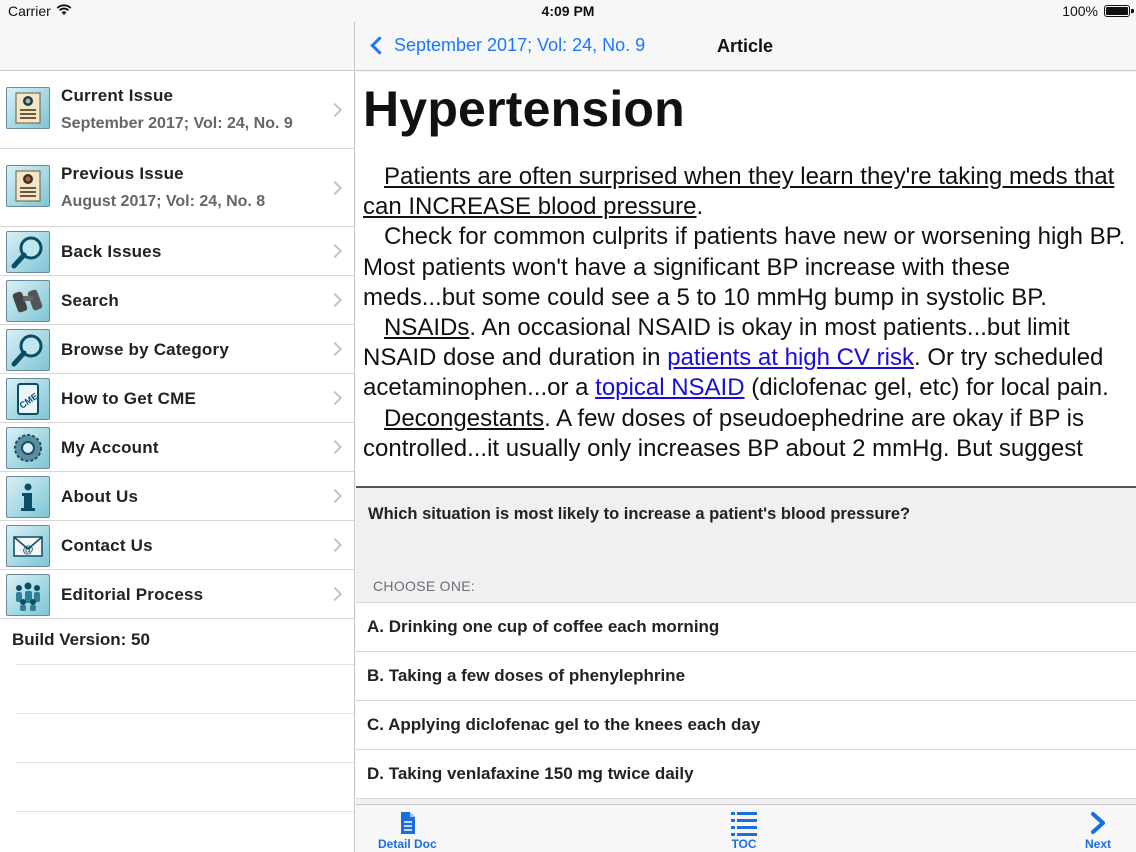 Image resolution: width=1136 pixels, height=852 pixels. What do you see at coordinates (177, 123) in the screenshot?
I see `sidebar-item-subtitle: September 2017; Vol: 24, No. 9` at bounding box center [177, 123].